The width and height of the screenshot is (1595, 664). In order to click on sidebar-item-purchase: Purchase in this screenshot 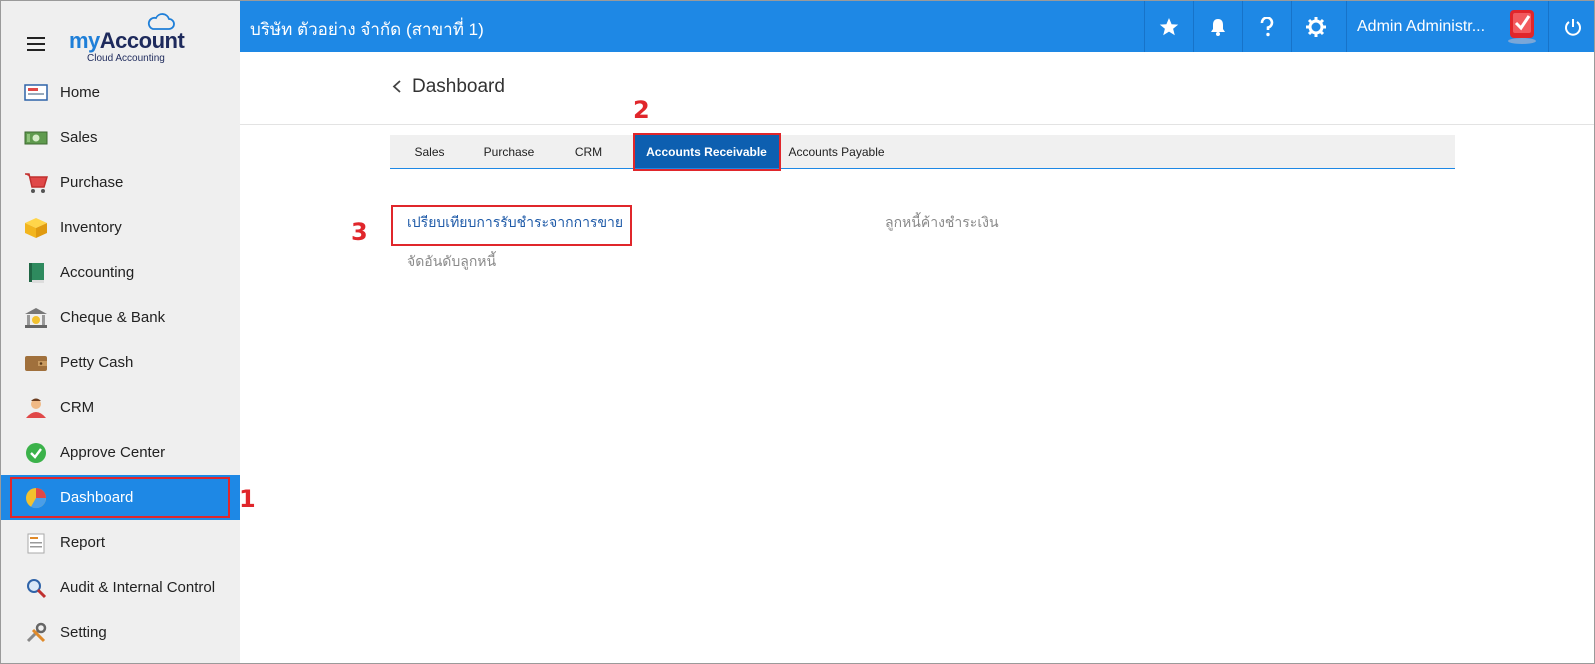, I will do `click(120, 182)`.